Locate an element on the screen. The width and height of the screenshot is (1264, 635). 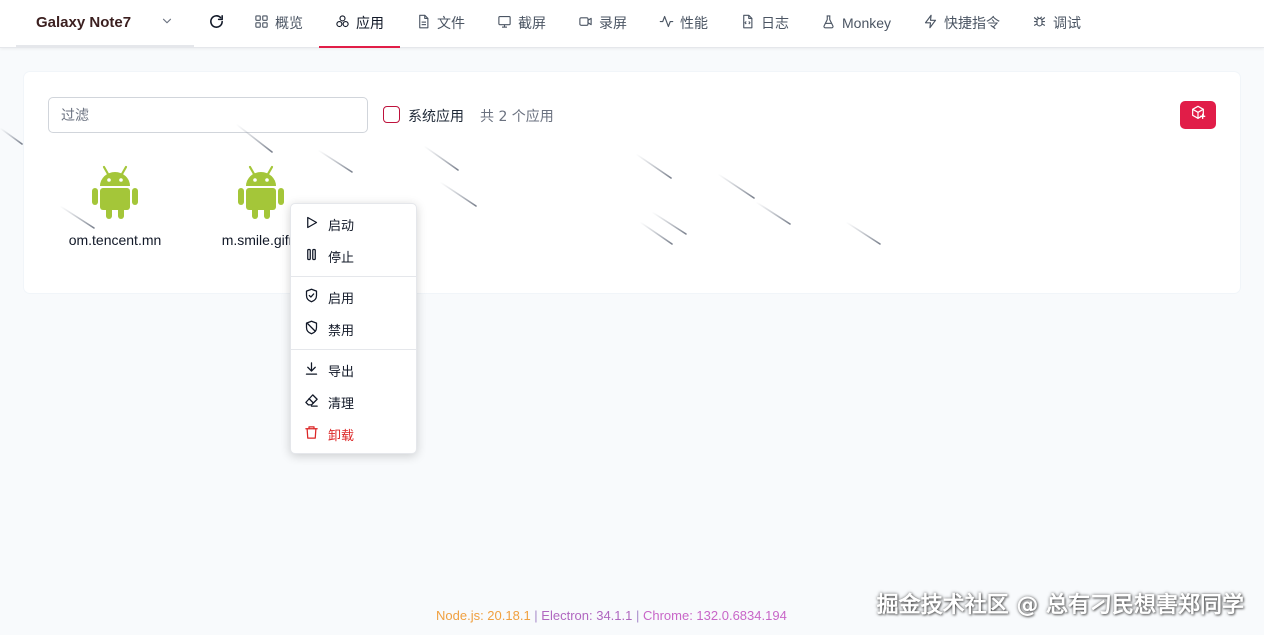
menu-enable: 启用 is located at coordinates (353, 297).